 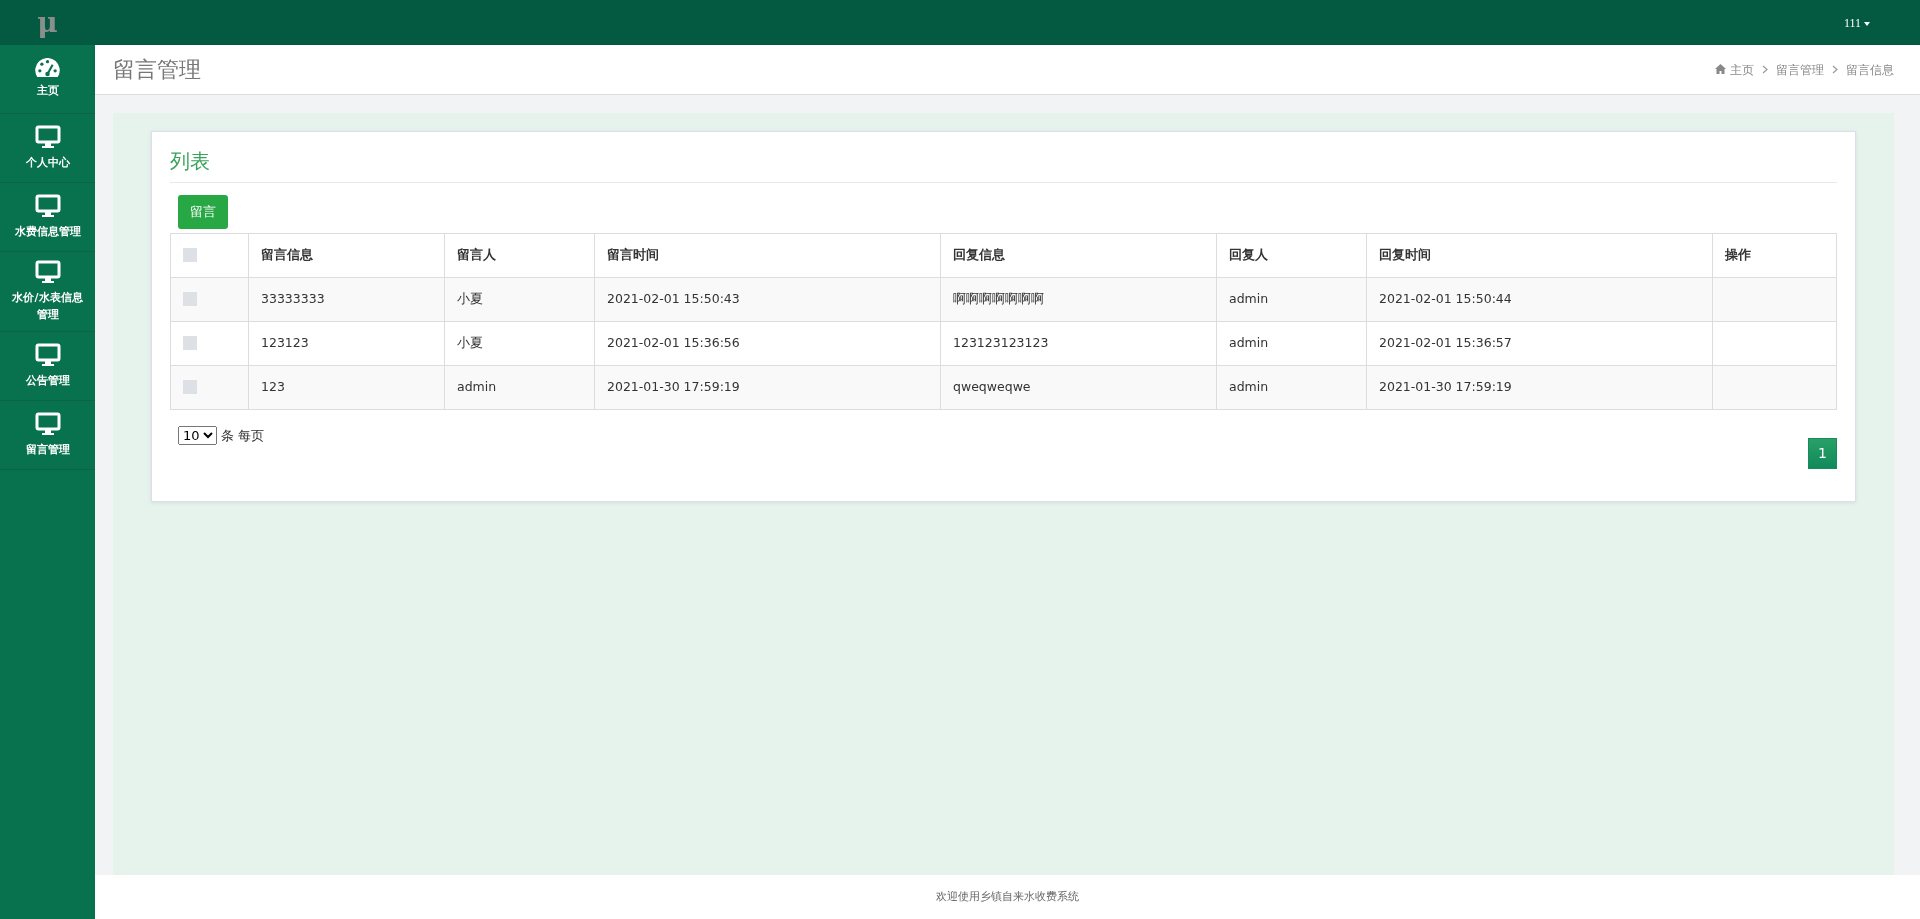 I want to click on column-header: 回复时间, so click(x=1539, y=255).